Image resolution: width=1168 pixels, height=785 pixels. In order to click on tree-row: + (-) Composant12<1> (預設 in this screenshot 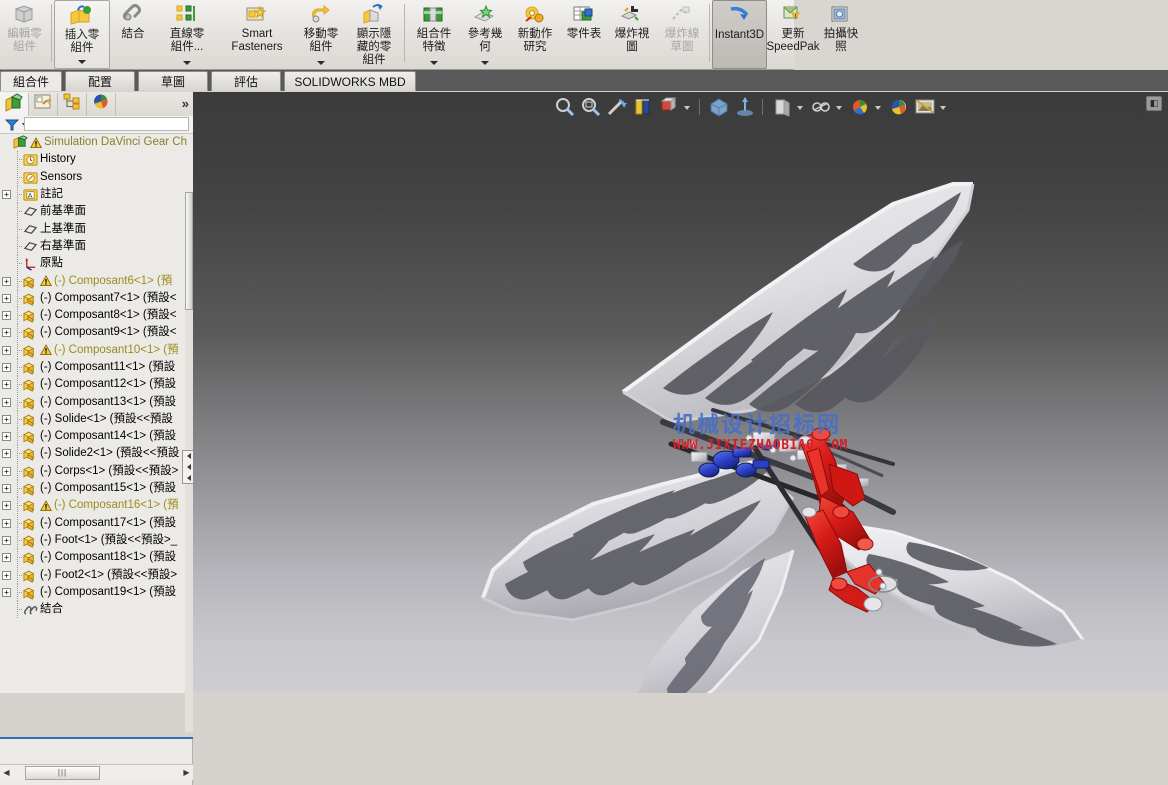, I will do `click(96, 385)`.